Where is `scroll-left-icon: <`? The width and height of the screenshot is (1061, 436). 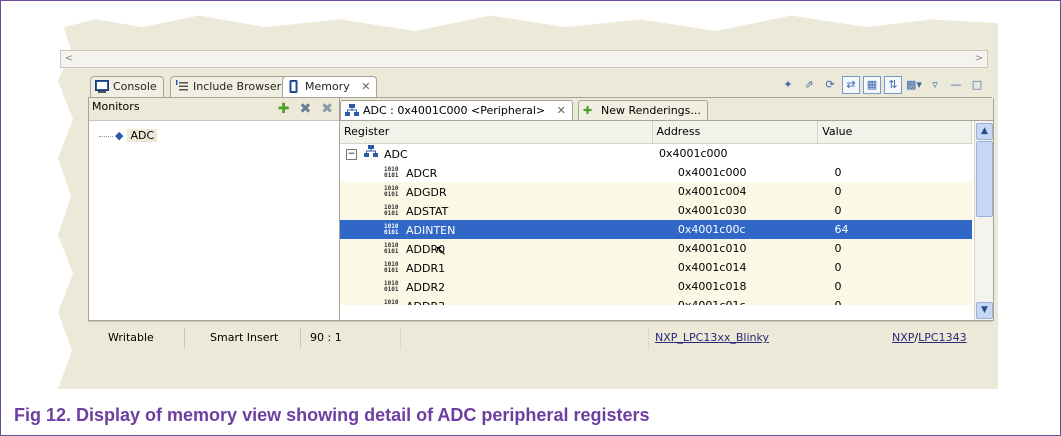 scroll-left-icon: < is located at coordinates (69, 59).